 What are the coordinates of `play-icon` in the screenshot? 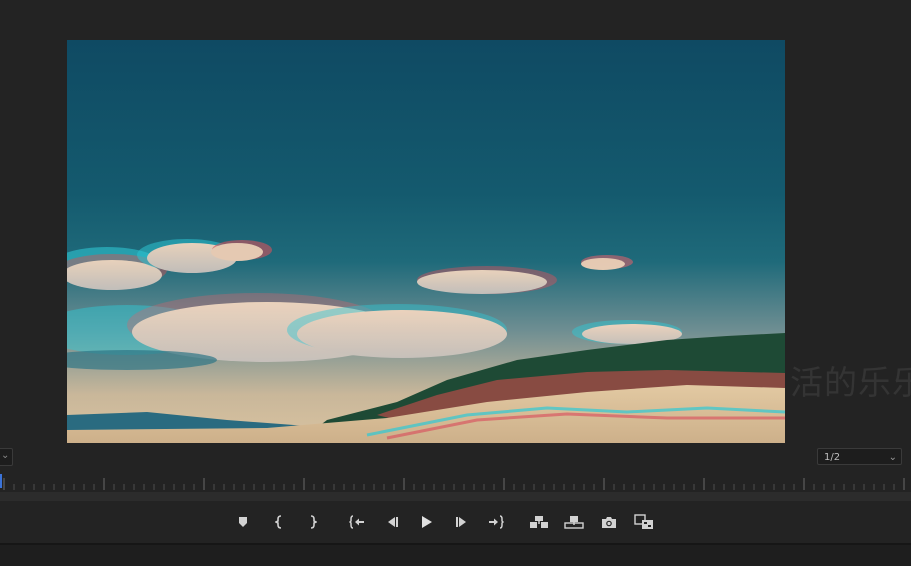 It's located at (427, 522).